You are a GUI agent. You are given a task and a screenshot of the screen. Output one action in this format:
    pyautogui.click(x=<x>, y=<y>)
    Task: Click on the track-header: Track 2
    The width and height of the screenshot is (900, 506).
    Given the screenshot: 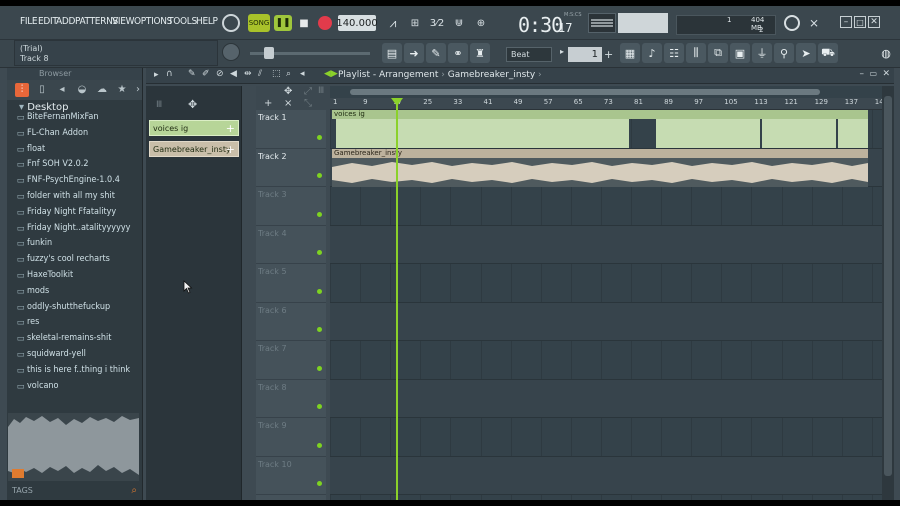 What is the action you would take?
    pyautogui.click(x=291, y=168)
    